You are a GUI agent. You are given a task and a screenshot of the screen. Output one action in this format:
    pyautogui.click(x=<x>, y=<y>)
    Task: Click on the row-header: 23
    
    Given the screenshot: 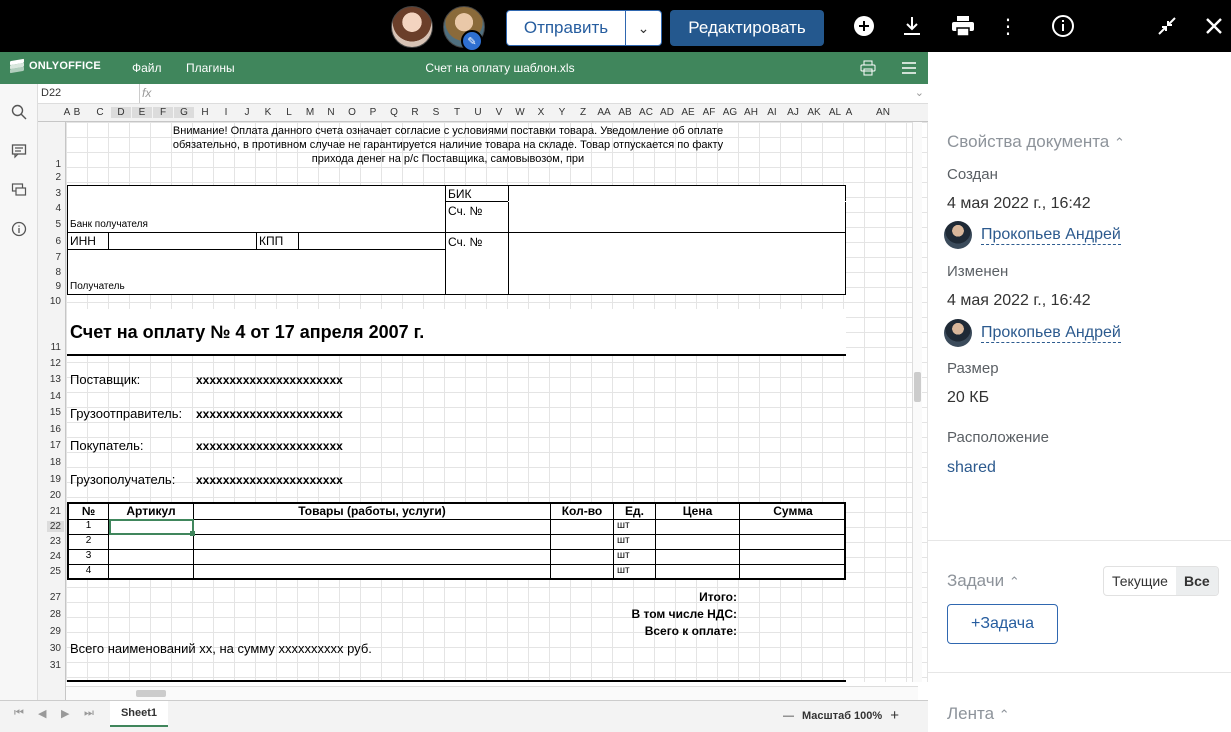 What is the action you would take?
    pyautogui.click(x=55, y=541)
    